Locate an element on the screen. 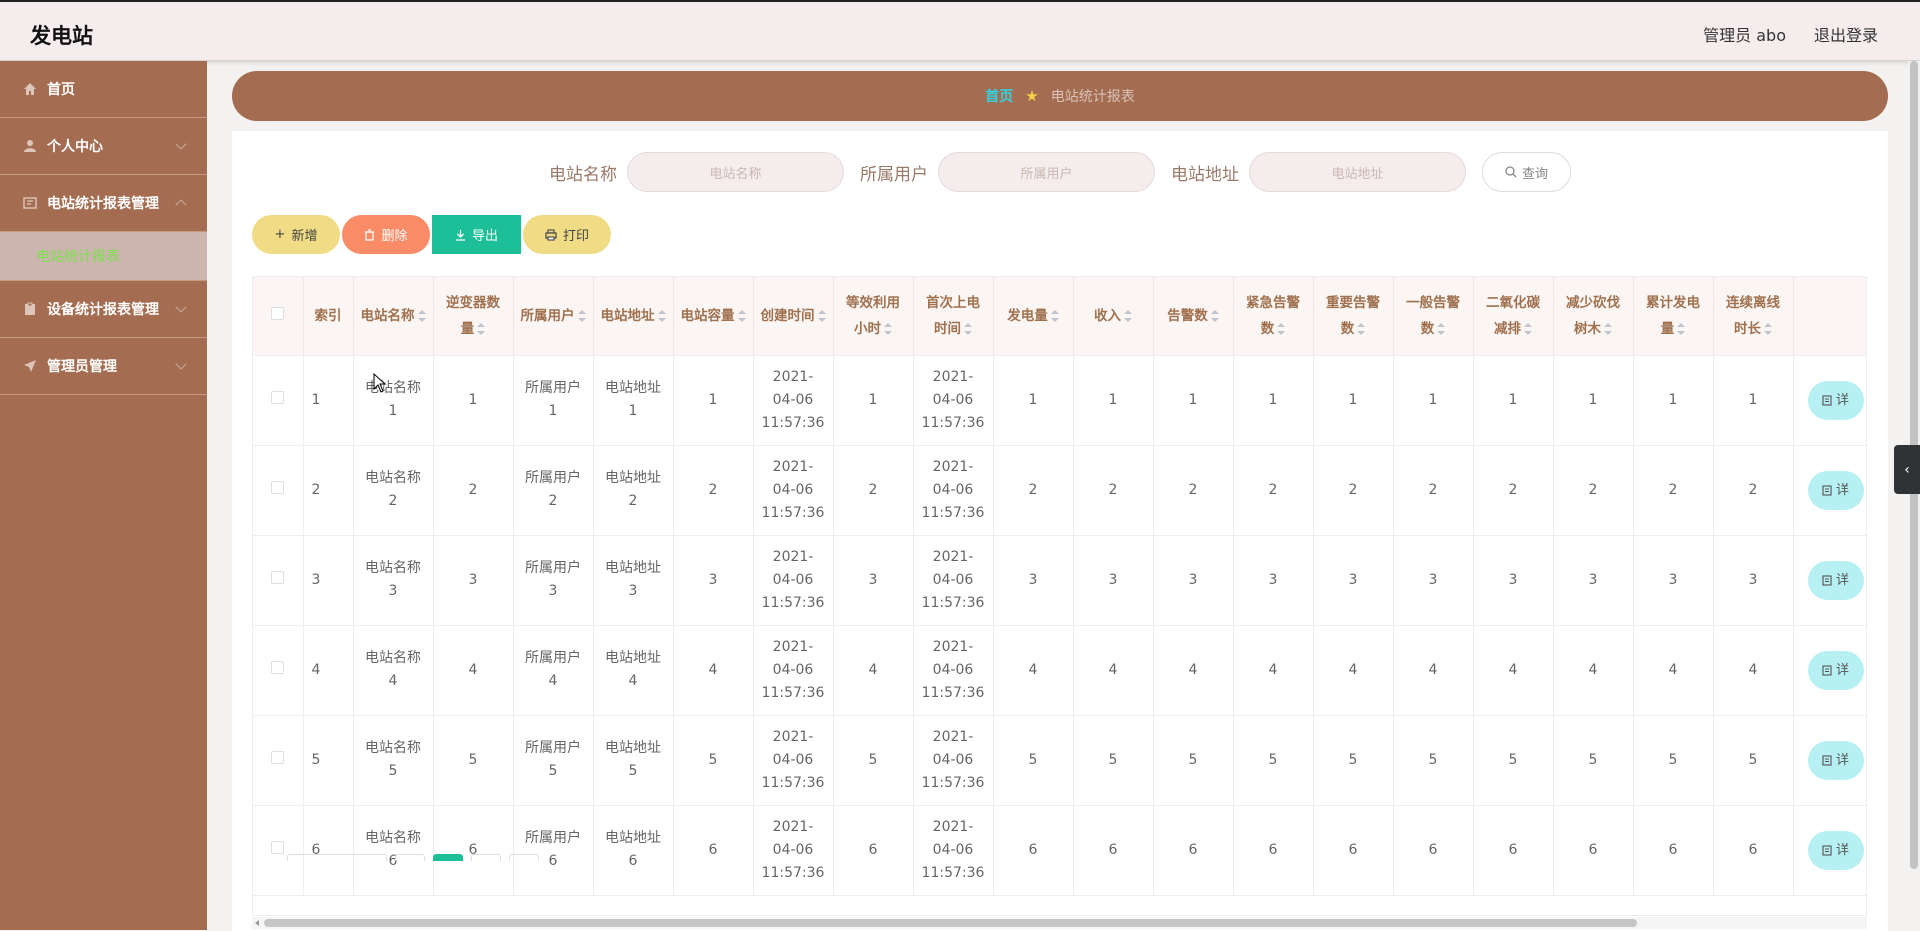 This screenshot has width=1920, height=931. print-button: 打印 is located at coordinates (567, 234).